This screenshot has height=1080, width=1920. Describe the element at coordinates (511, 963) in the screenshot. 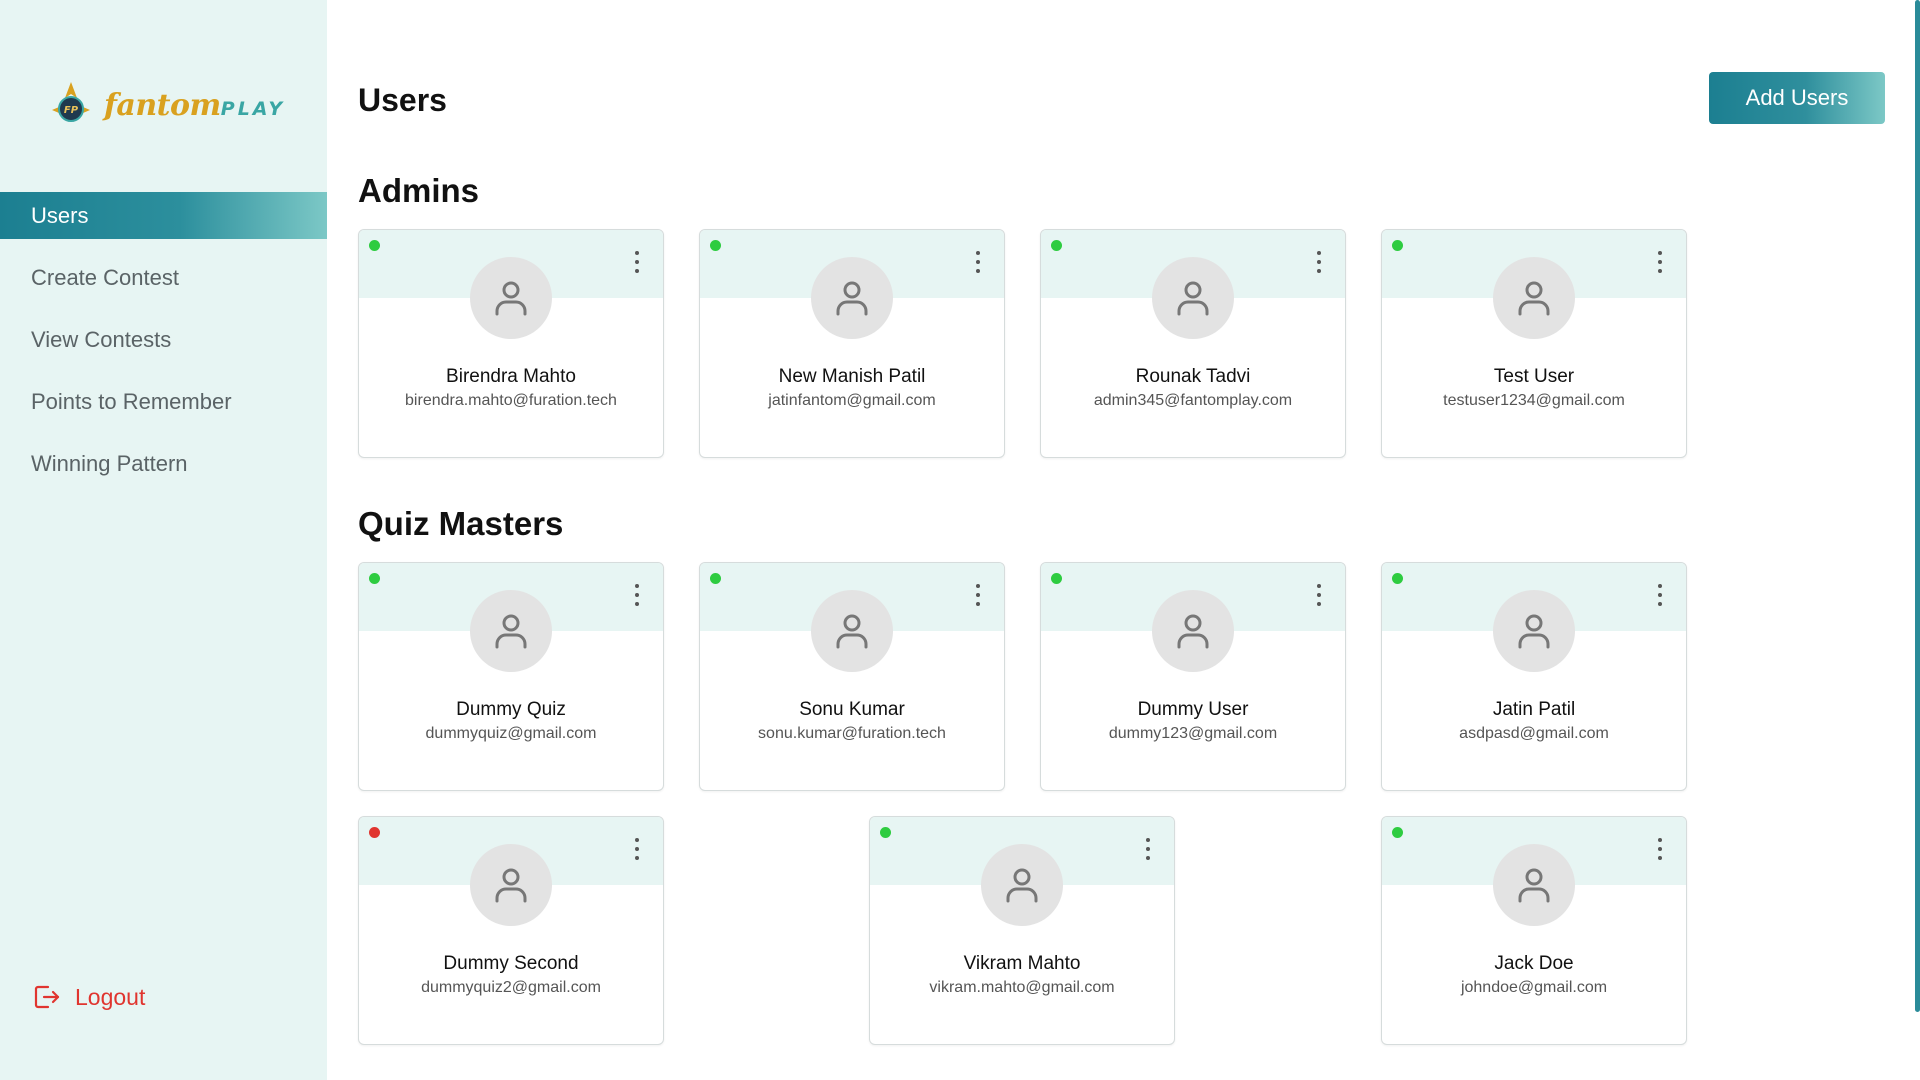

I see `user-name: Dummy Second` at that location.